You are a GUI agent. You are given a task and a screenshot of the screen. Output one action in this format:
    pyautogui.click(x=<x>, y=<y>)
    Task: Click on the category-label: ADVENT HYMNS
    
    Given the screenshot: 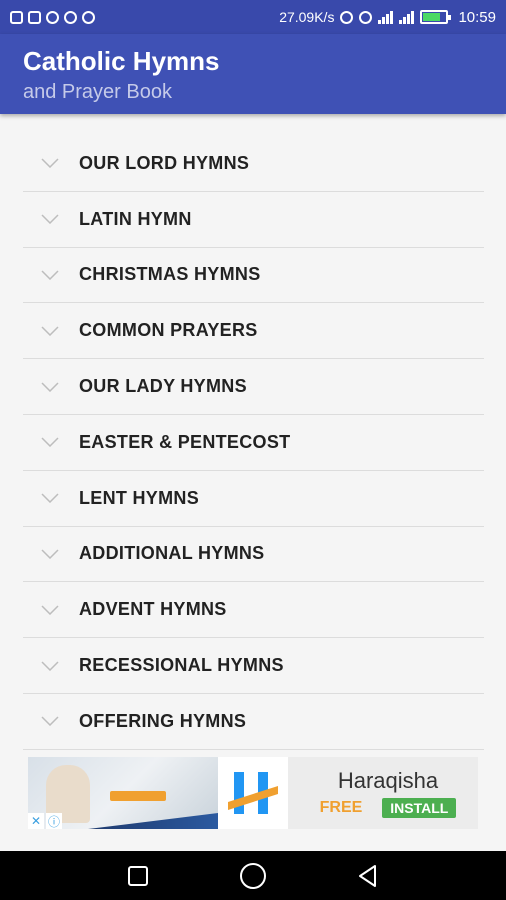 What is the action you would take?
    pyautogui.click(x=153, y=609)
    